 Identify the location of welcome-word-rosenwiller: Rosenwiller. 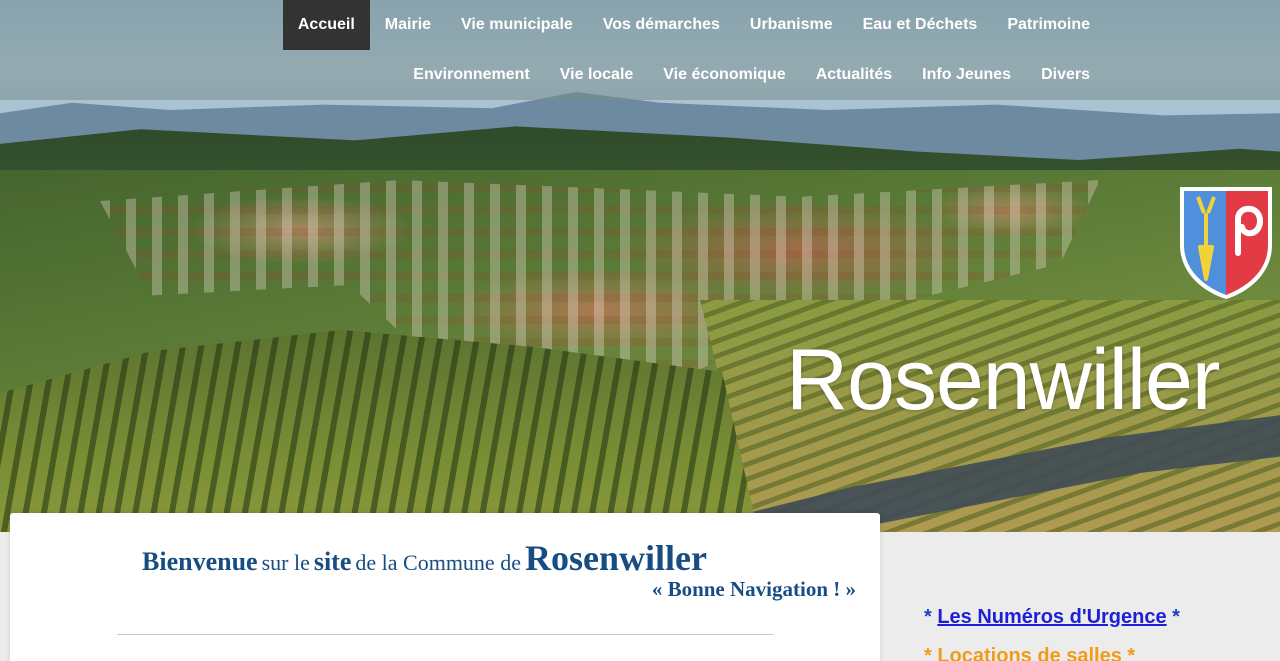
(615, 558).